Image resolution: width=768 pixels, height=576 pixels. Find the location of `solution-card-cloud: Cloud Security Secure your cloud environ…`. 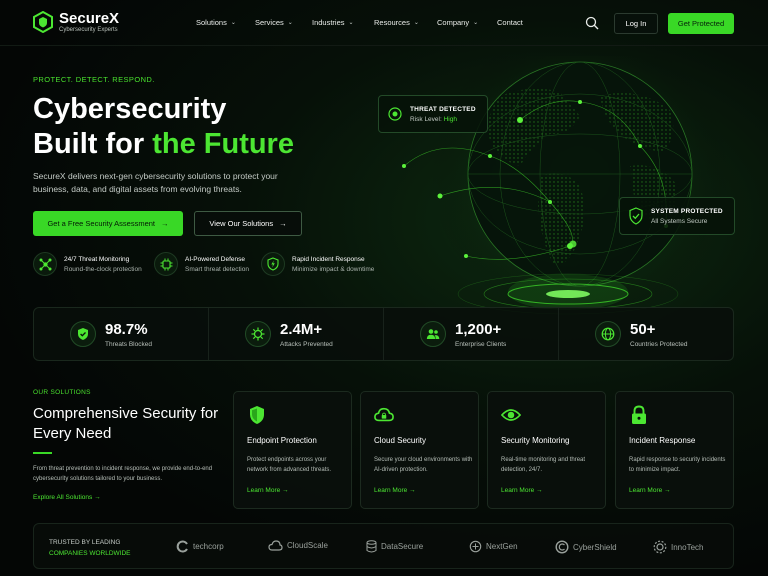

solution-card-cloud: Cloud Security Secure your cloud environ… is located at coordinates (419, 450).